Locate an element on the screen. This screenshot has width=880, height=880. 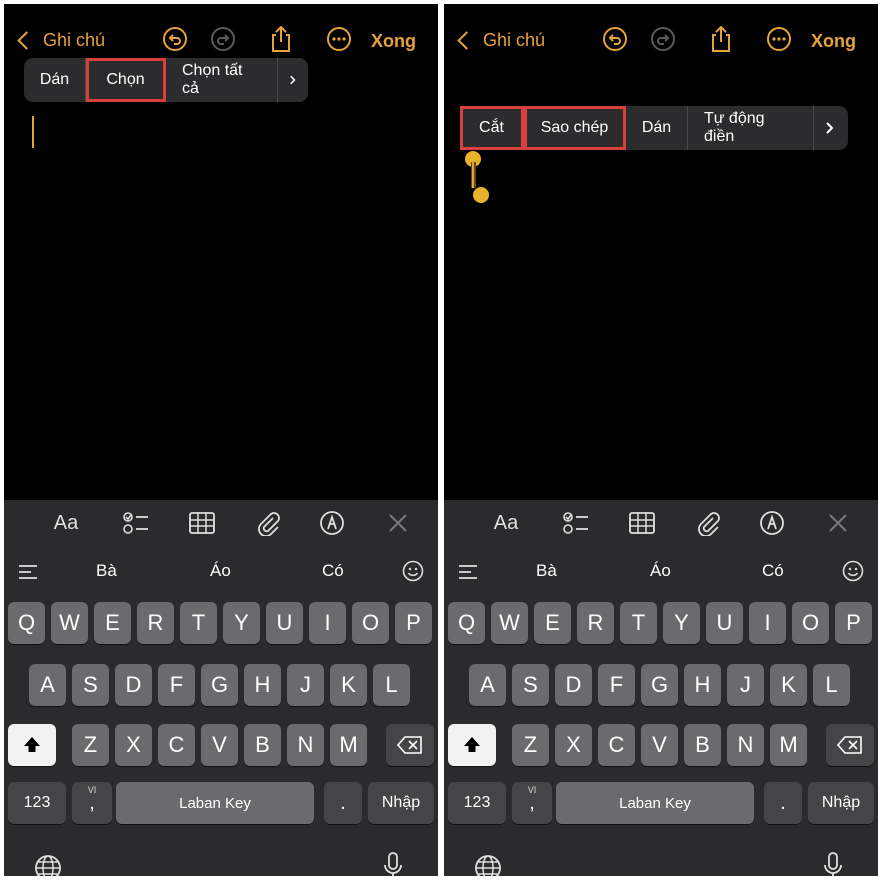
key: Q is located at coordinates (26, 623).